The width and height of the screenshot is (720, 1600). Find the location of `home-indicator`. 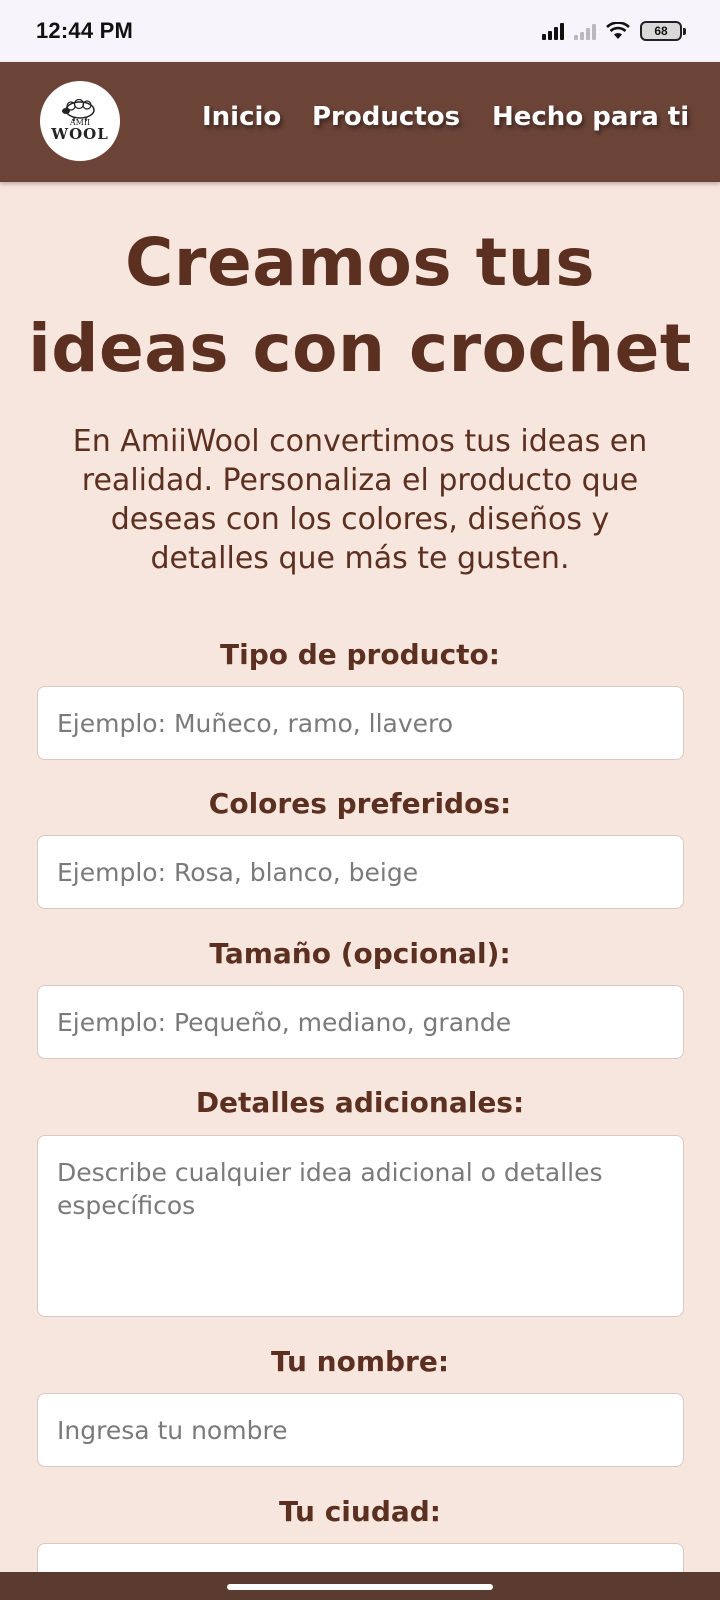

home-indicator is located at coordinates (360, 1587).